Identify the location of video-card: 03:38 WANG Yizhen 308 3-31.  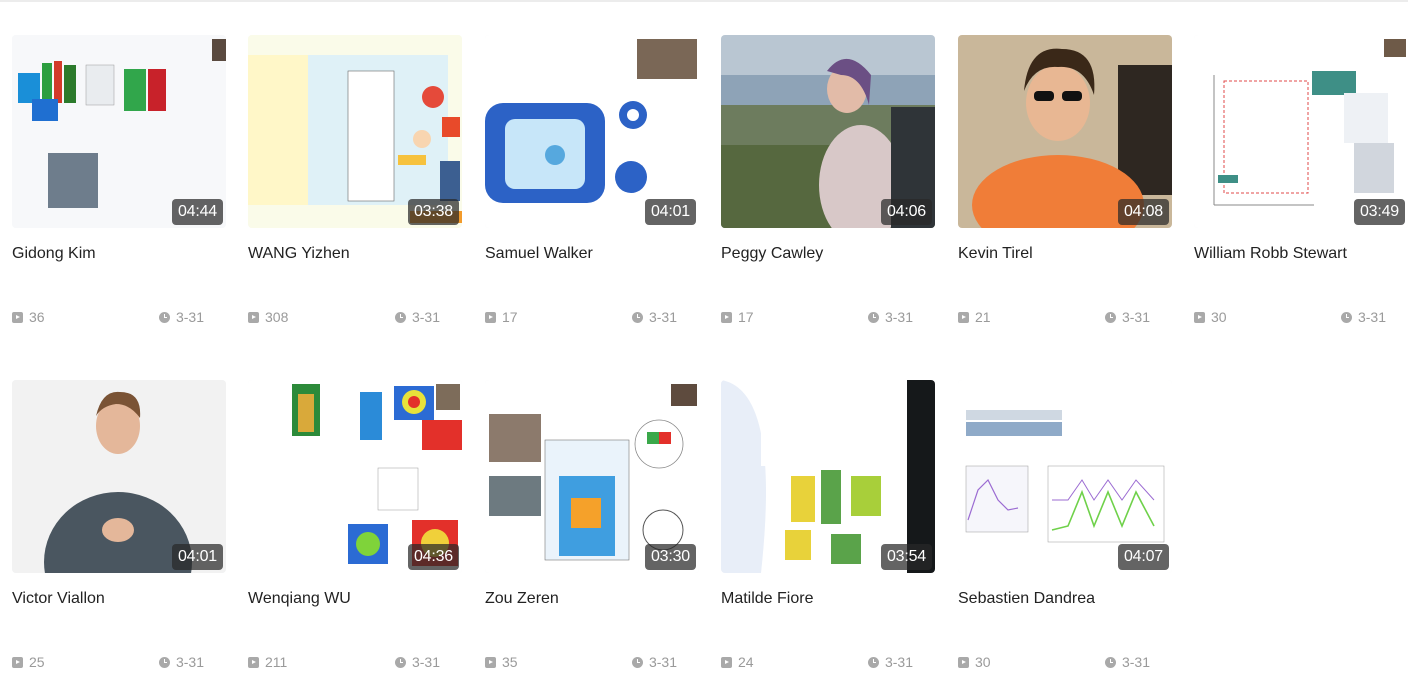
(356, 185).